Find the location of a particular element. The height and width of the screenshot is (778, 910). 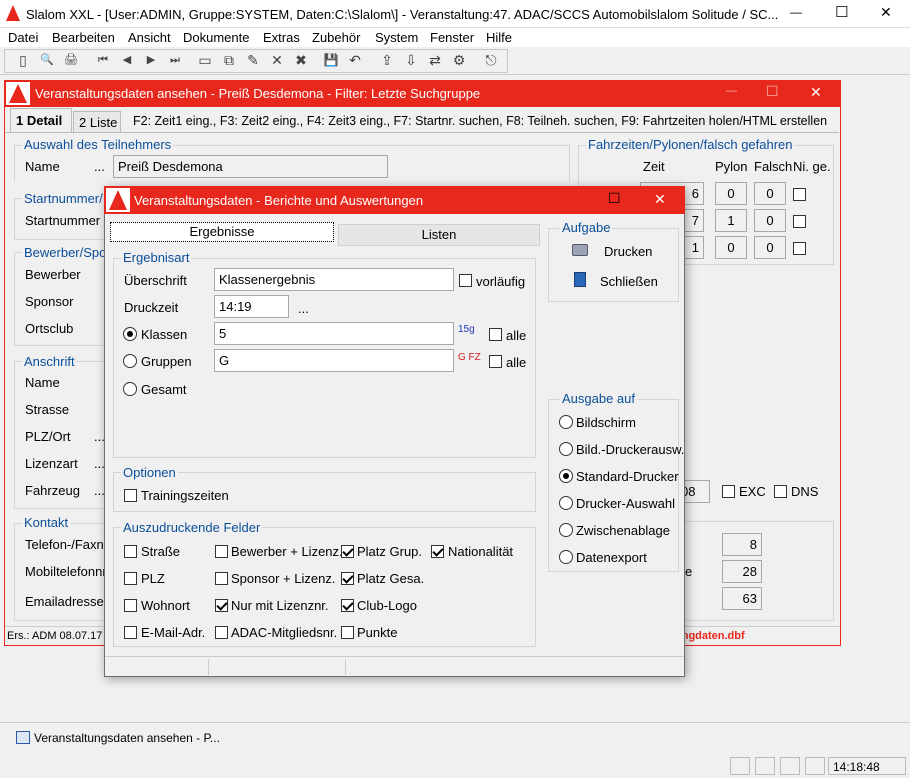

klassen-radio is located at coordinates (130, 334).